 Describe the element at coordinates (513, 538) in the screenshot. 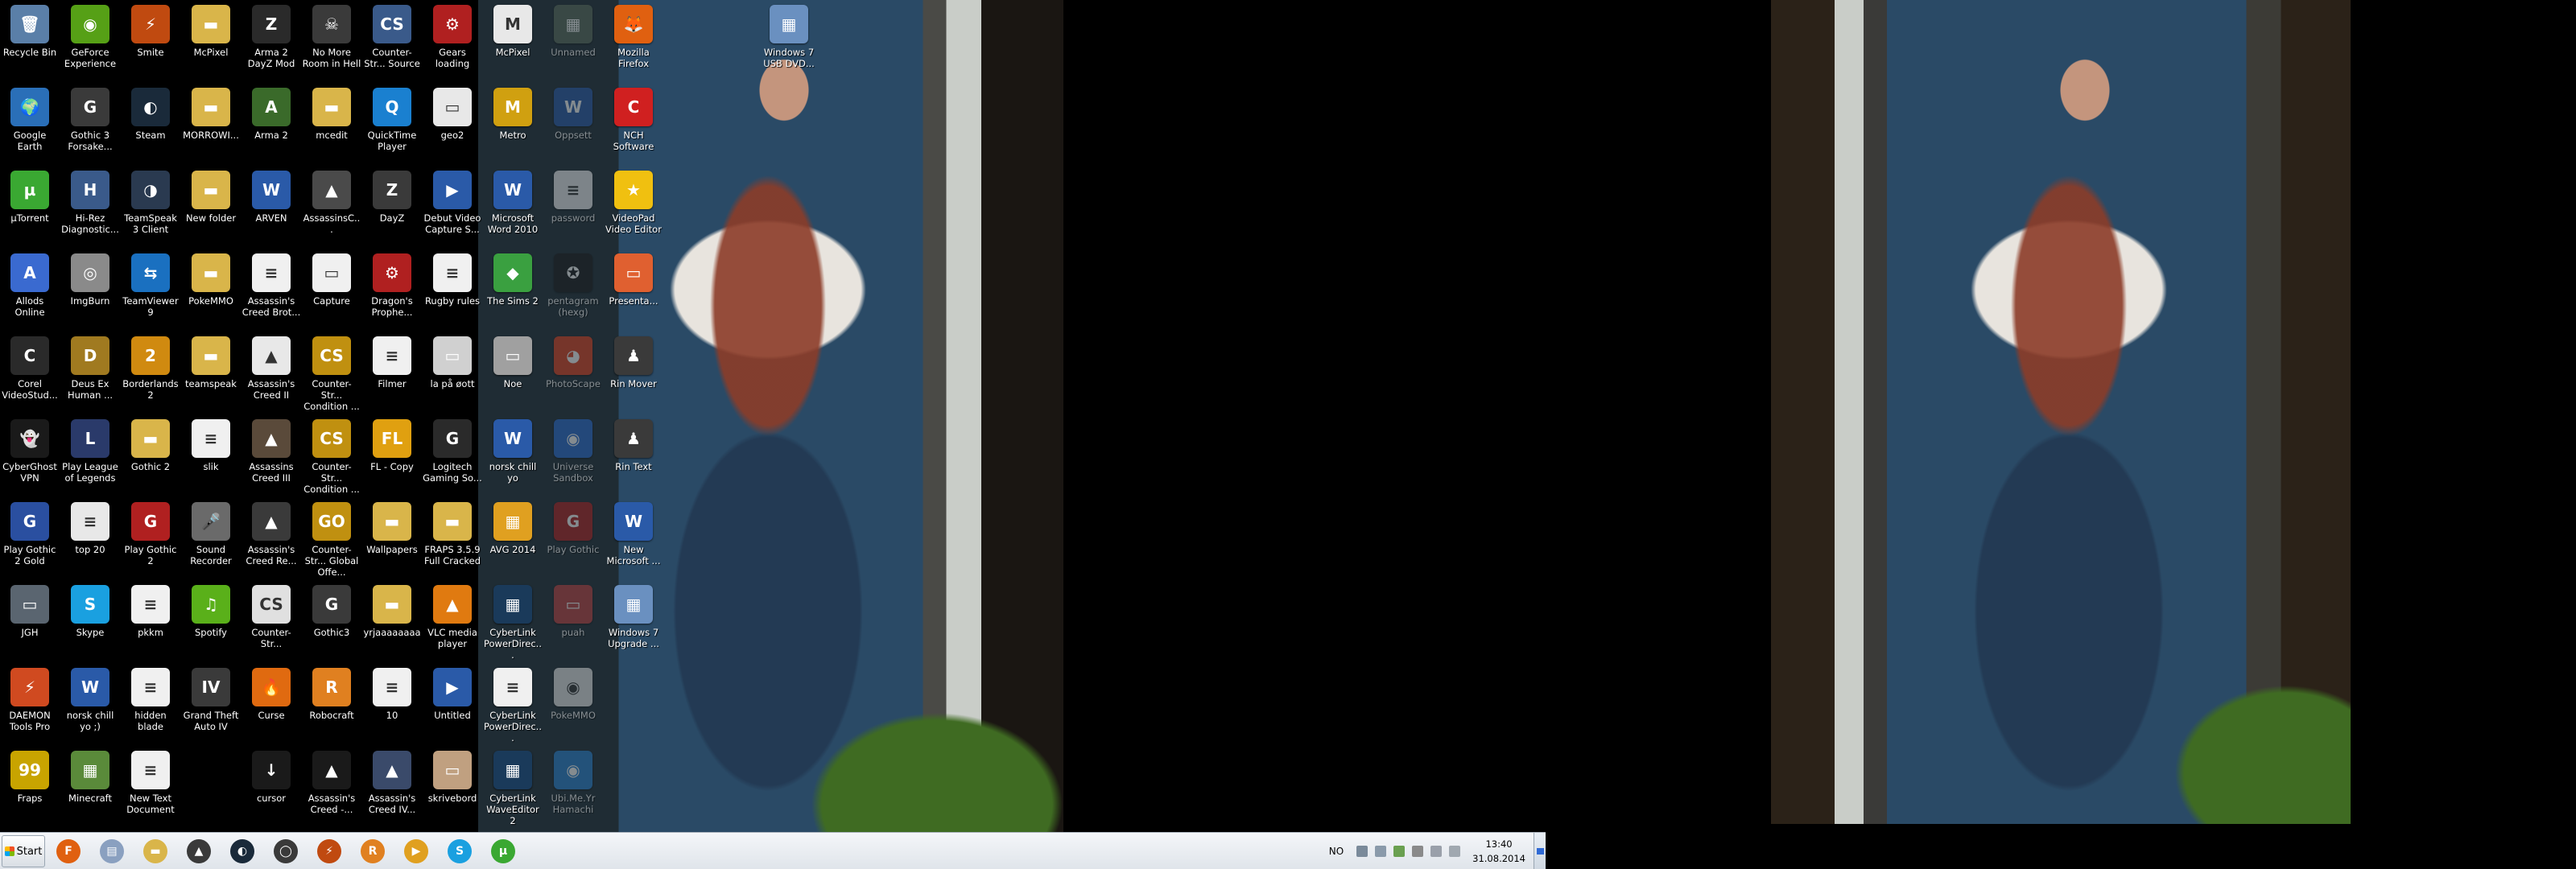

I see `desktop-icon: ▦ AVG 2014` at that location.